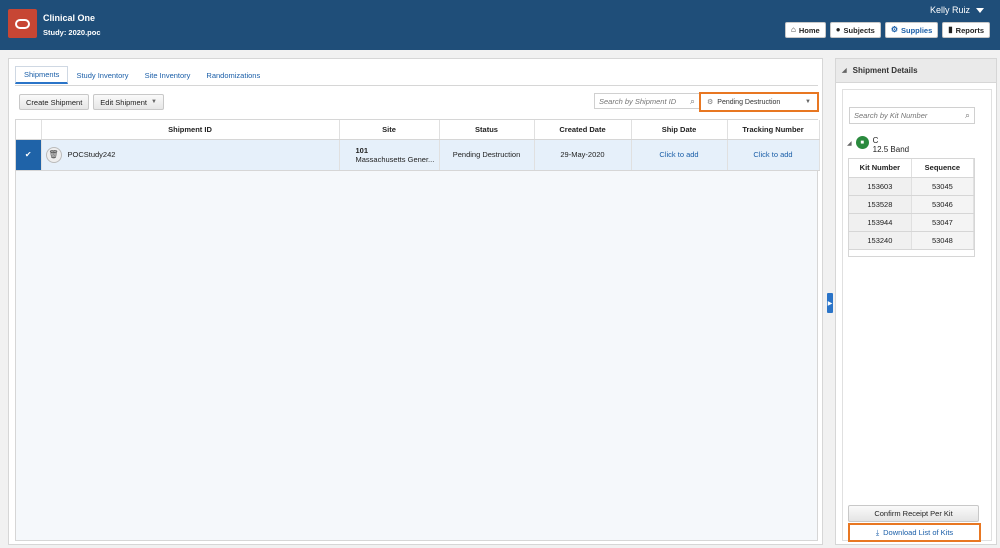 This screenshot has width=1000, height=548. I want to click on kit-search: ⌕, so click(912, 115).